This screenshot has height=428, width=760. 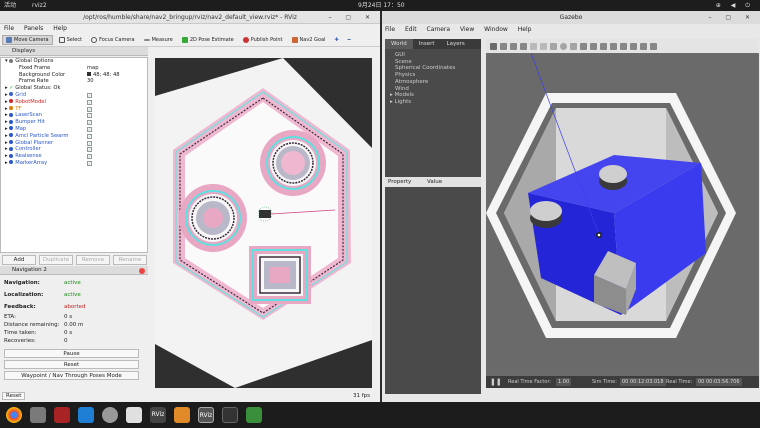 I want to click on add-tool-button: ✚, so click(x=336, y=40).